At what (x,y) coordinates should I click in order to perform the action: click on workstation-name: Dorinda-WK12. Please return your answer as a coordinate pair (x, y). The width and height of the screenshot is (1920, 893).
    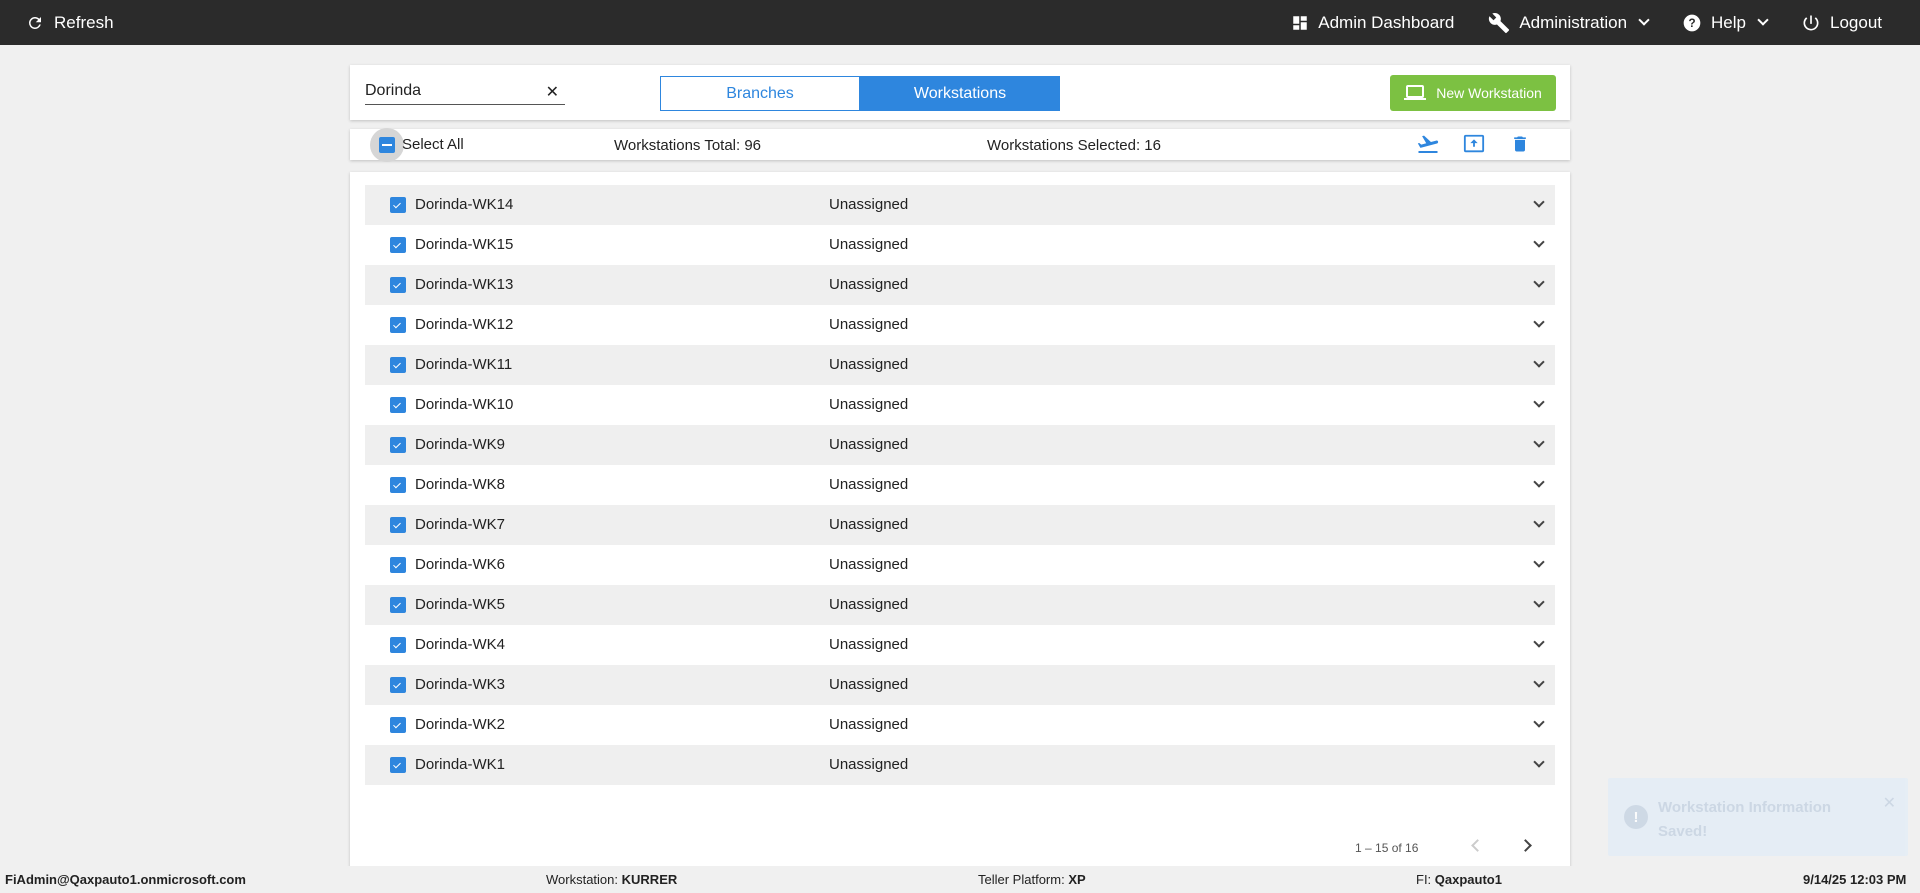
    Looking at the image, I should click on (464, 324).